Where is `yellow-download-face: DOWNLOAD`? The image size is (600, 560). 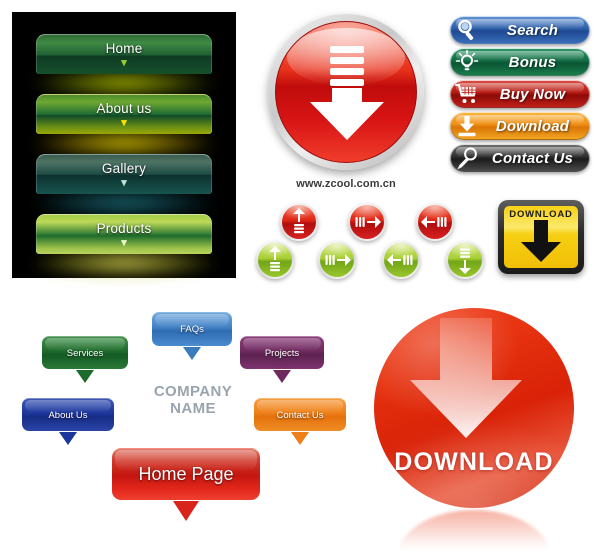 yellow-download-face: DOWNLOAD is located at coordinates (541, 237).